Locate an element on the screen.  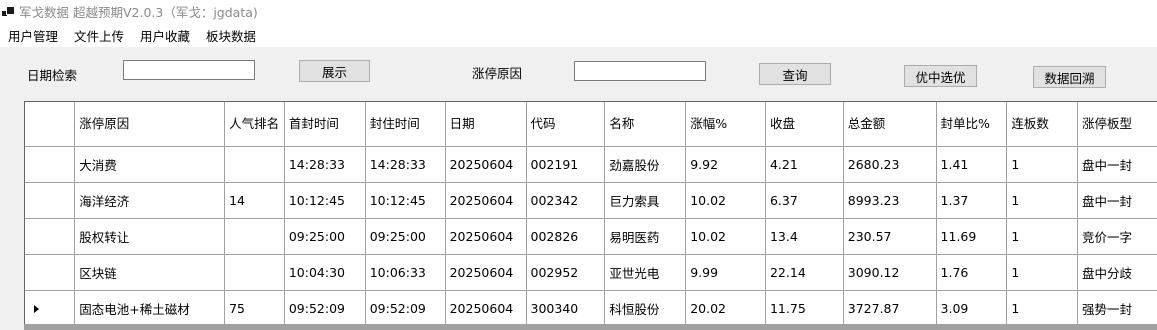
cell-amount: 2680.23 is located at coordinates (890, 164).